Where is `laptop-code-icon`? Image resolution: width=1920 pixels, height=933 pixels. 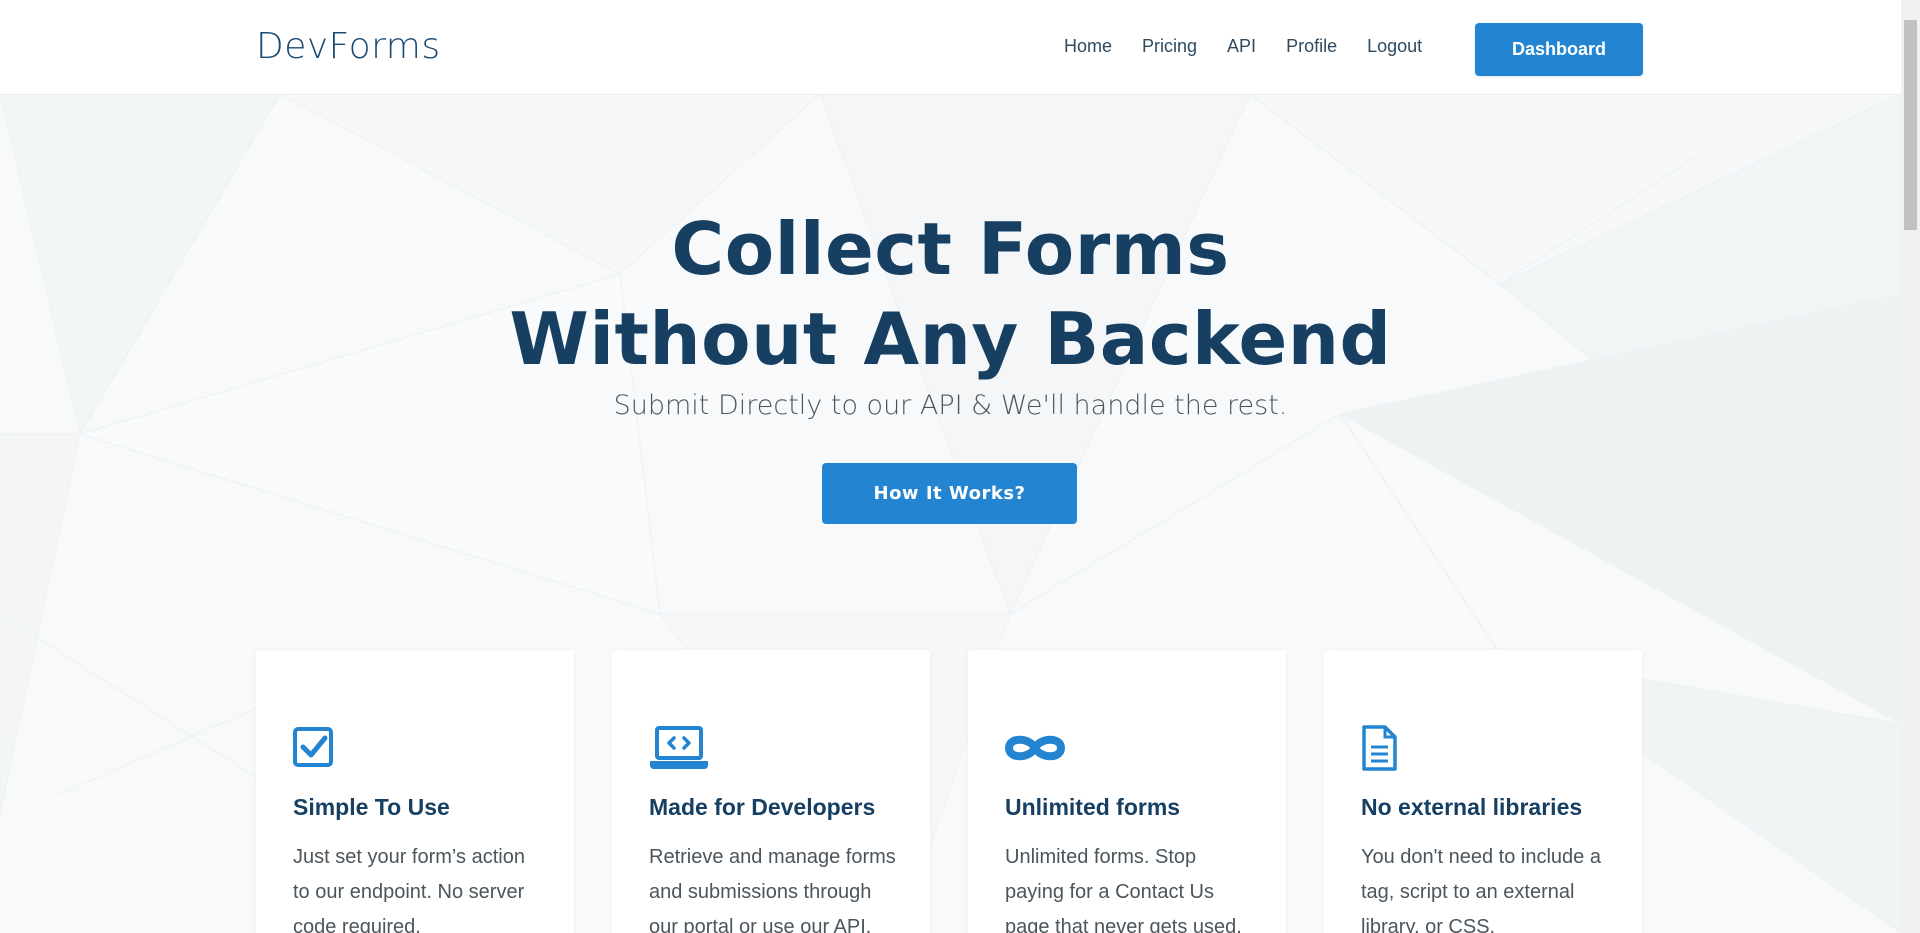 laptop-code-icon is located at coordinates (679, 747).